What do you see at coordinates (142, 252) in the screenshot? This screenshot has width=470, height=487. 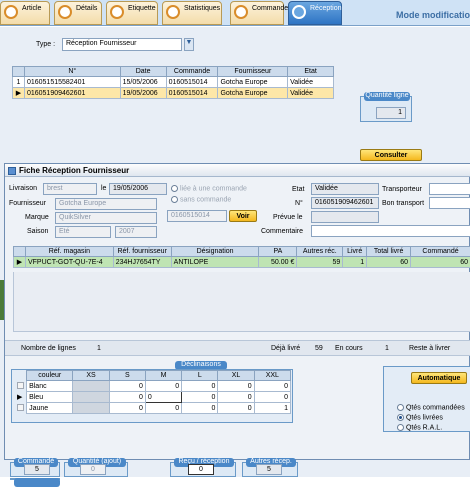 I see `col-ref-fournisseur: Réf. fournisseur` at bounding box center [142, 252].